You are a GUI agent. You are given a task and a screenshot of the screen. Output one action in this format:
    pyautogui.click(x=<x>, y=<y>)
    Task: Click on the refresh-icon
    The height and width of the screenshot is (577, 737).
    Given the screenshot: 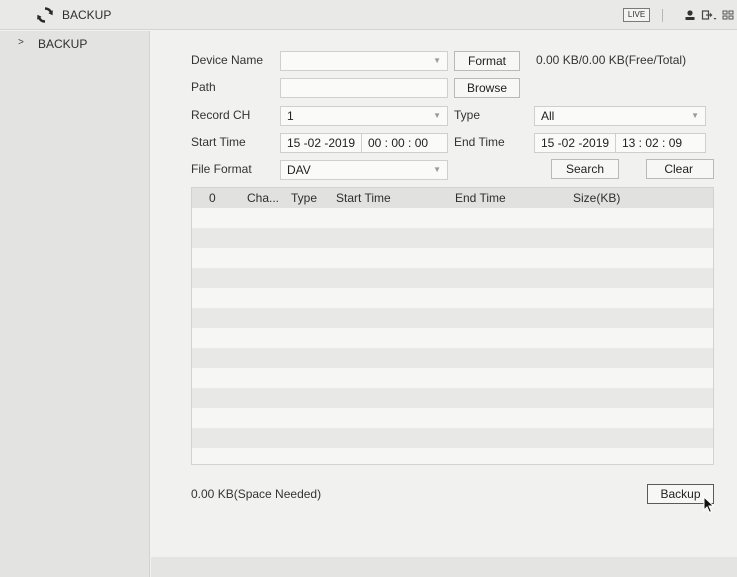 What is the action you would take?
    pyautogui.click(x=45, y=15)
    